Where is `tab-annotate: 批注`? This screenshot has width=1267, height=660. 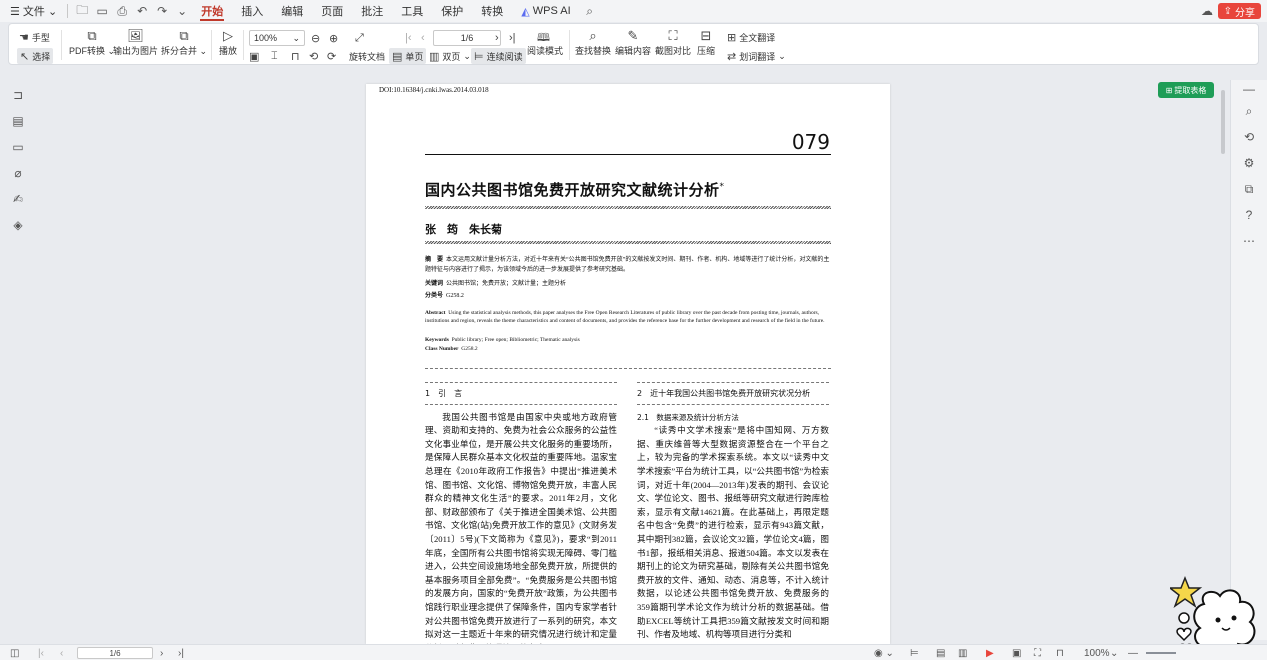
tab-annotate: 批注 is located at coordinates (372, 11).